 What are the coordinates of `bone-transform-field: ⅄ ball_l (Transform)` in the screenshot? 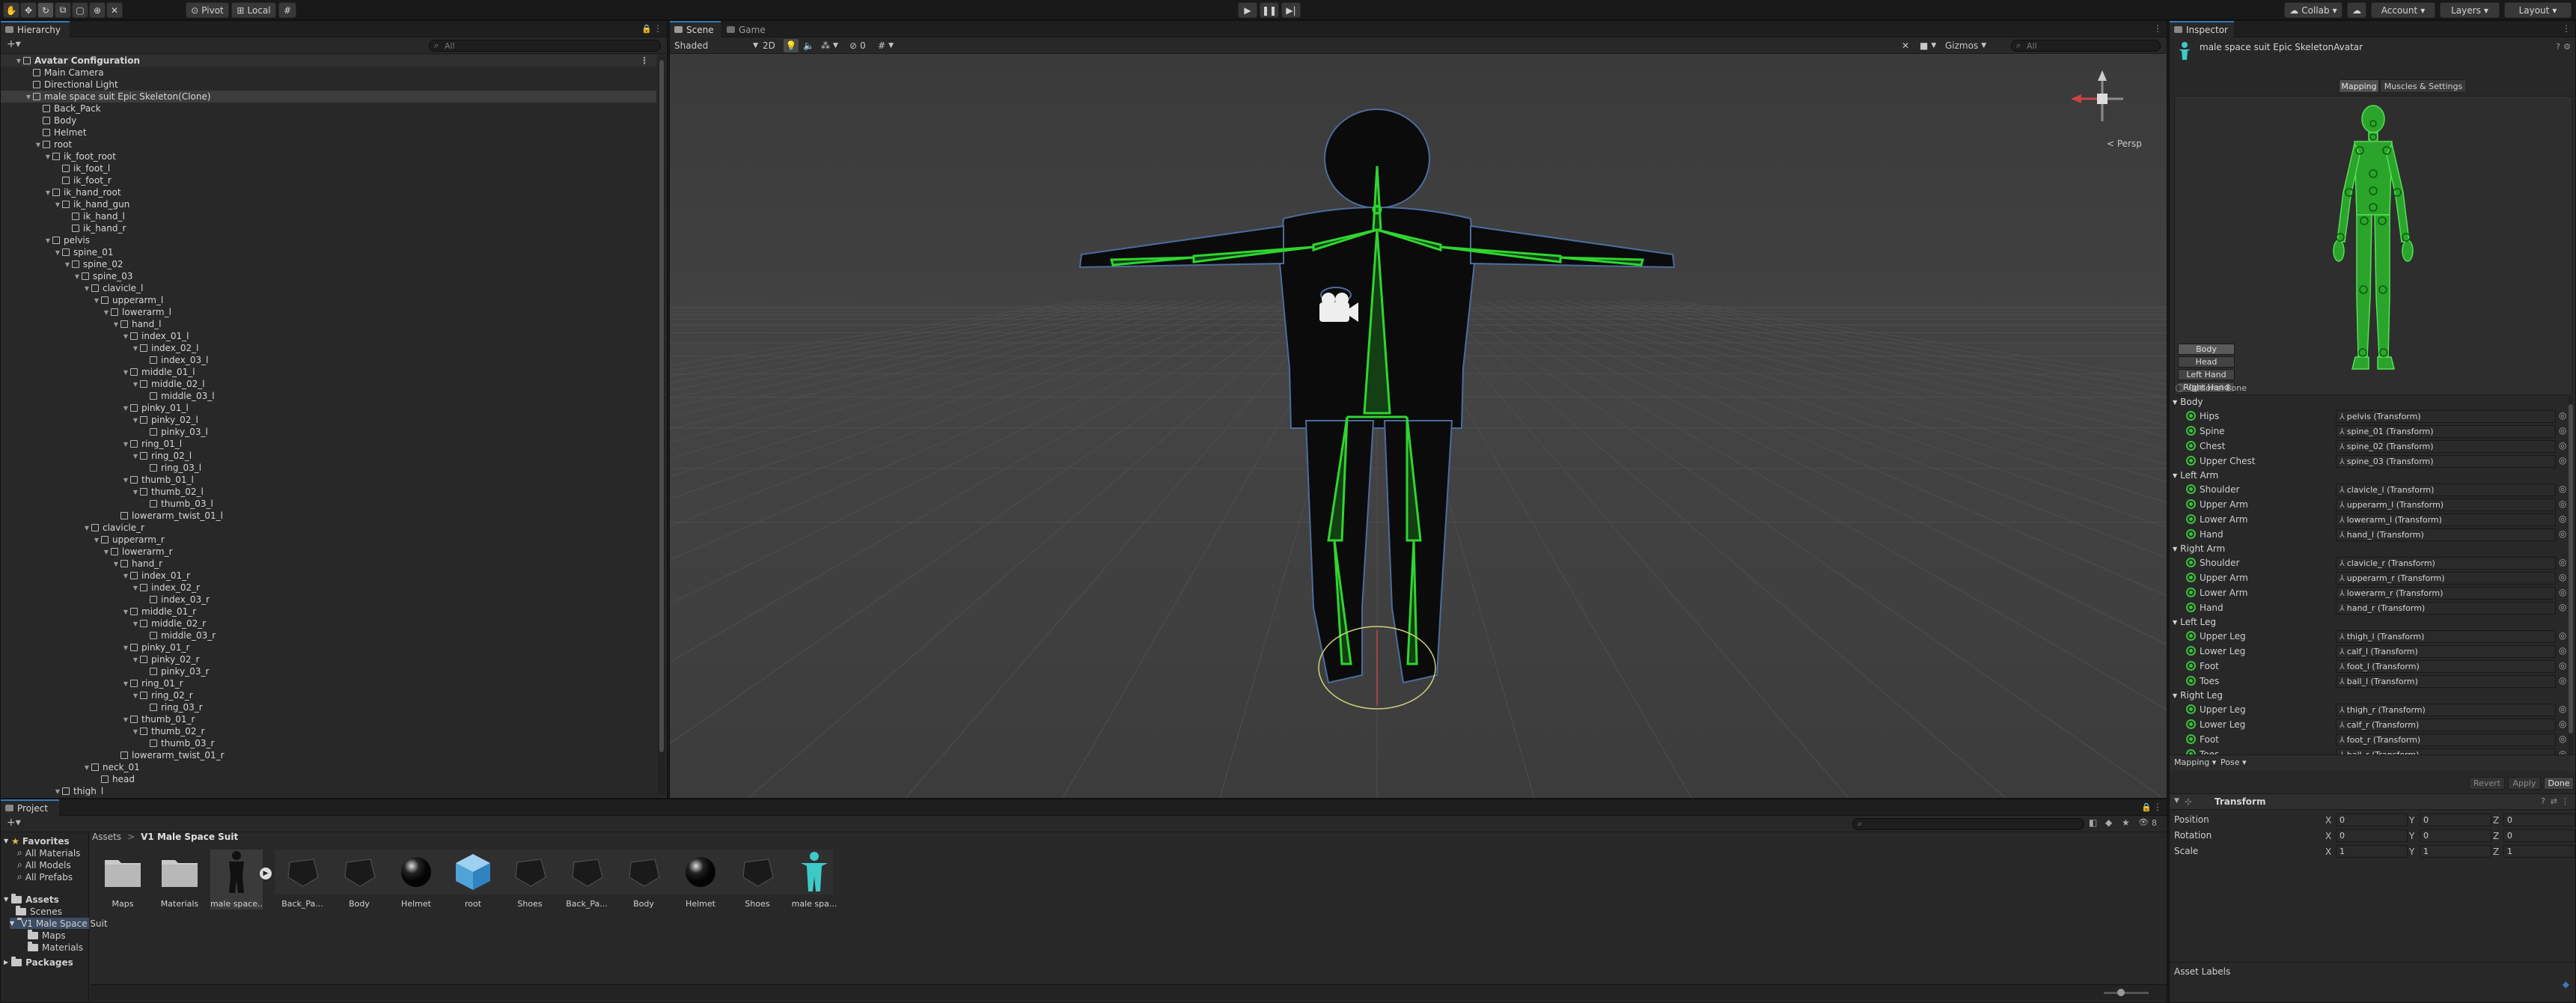 It's located at (2446, 681).